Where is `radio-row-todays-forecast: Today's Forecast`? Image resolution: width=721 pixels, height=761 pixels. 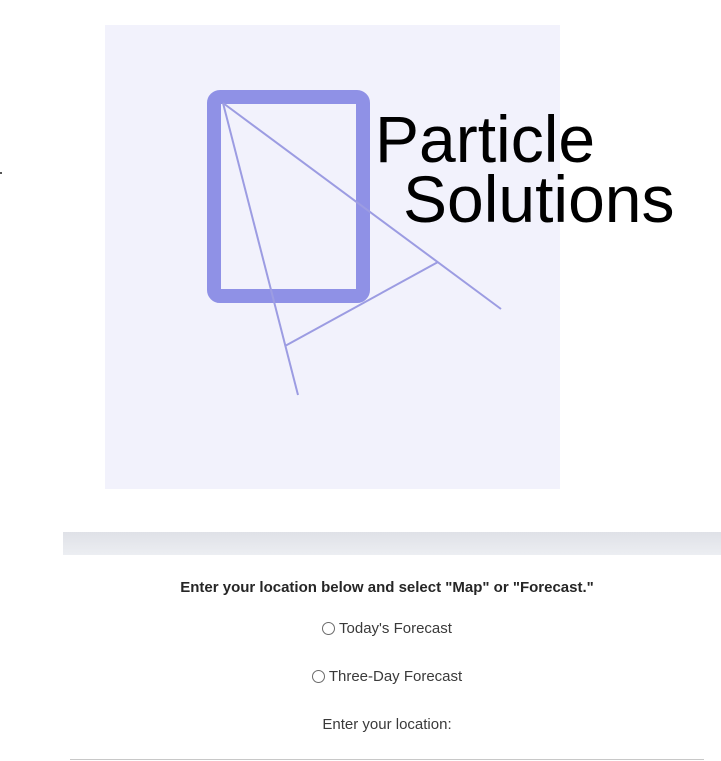
radio-row-todays-forecast: Today's Forecast is located at coordinates (387, 629).